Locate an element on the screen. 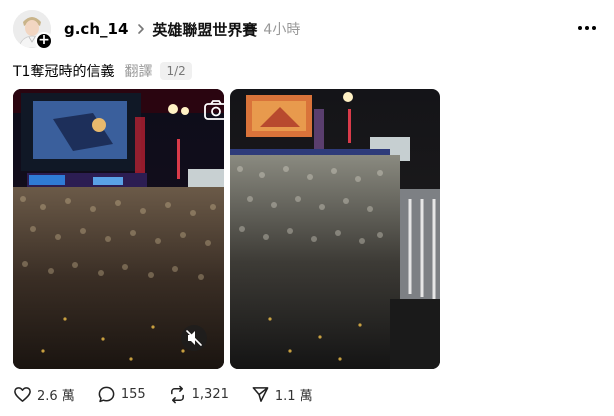 The width and height of the screenshot is (614, 416). topic-tag: 英雄聯盟世界賽 is located at coordinates (204, 29).